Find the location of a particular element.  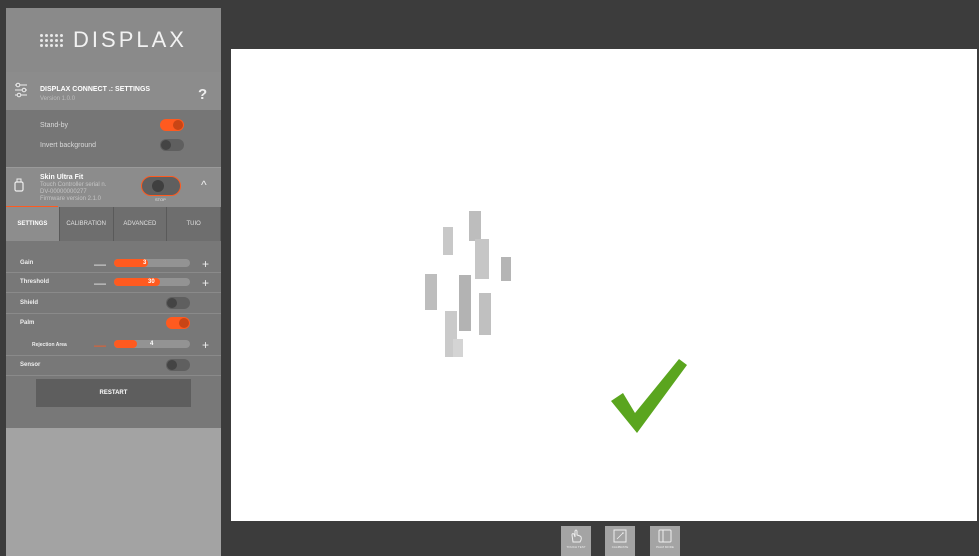

tab-calibration: CALIBRATION is located at coordinates (87, 224).